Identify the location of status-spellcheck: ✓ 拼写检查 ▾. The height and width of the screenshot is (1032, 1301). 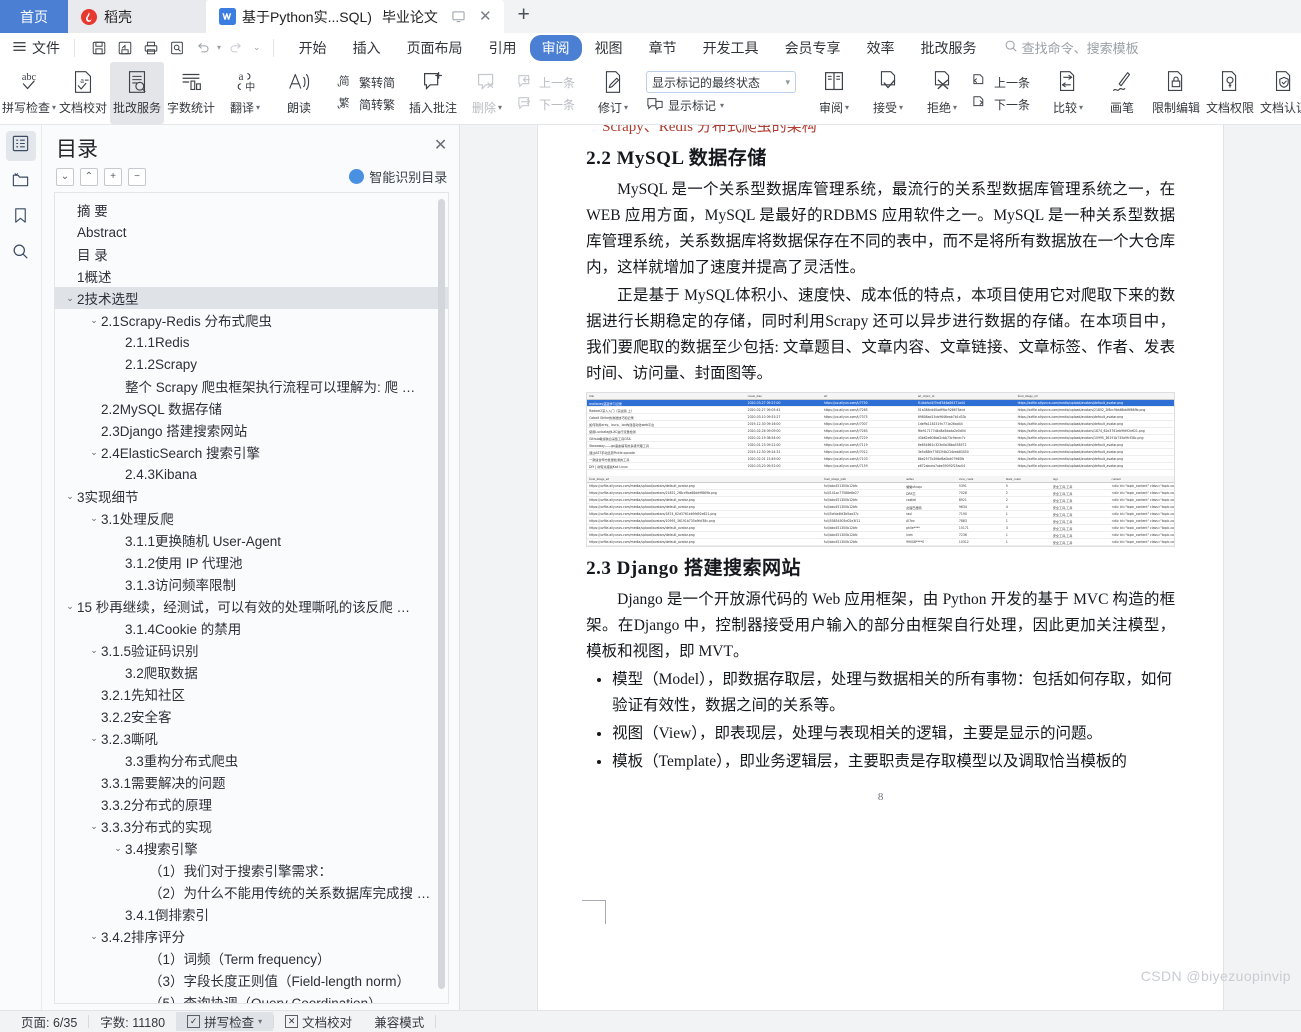
(225, 1021).